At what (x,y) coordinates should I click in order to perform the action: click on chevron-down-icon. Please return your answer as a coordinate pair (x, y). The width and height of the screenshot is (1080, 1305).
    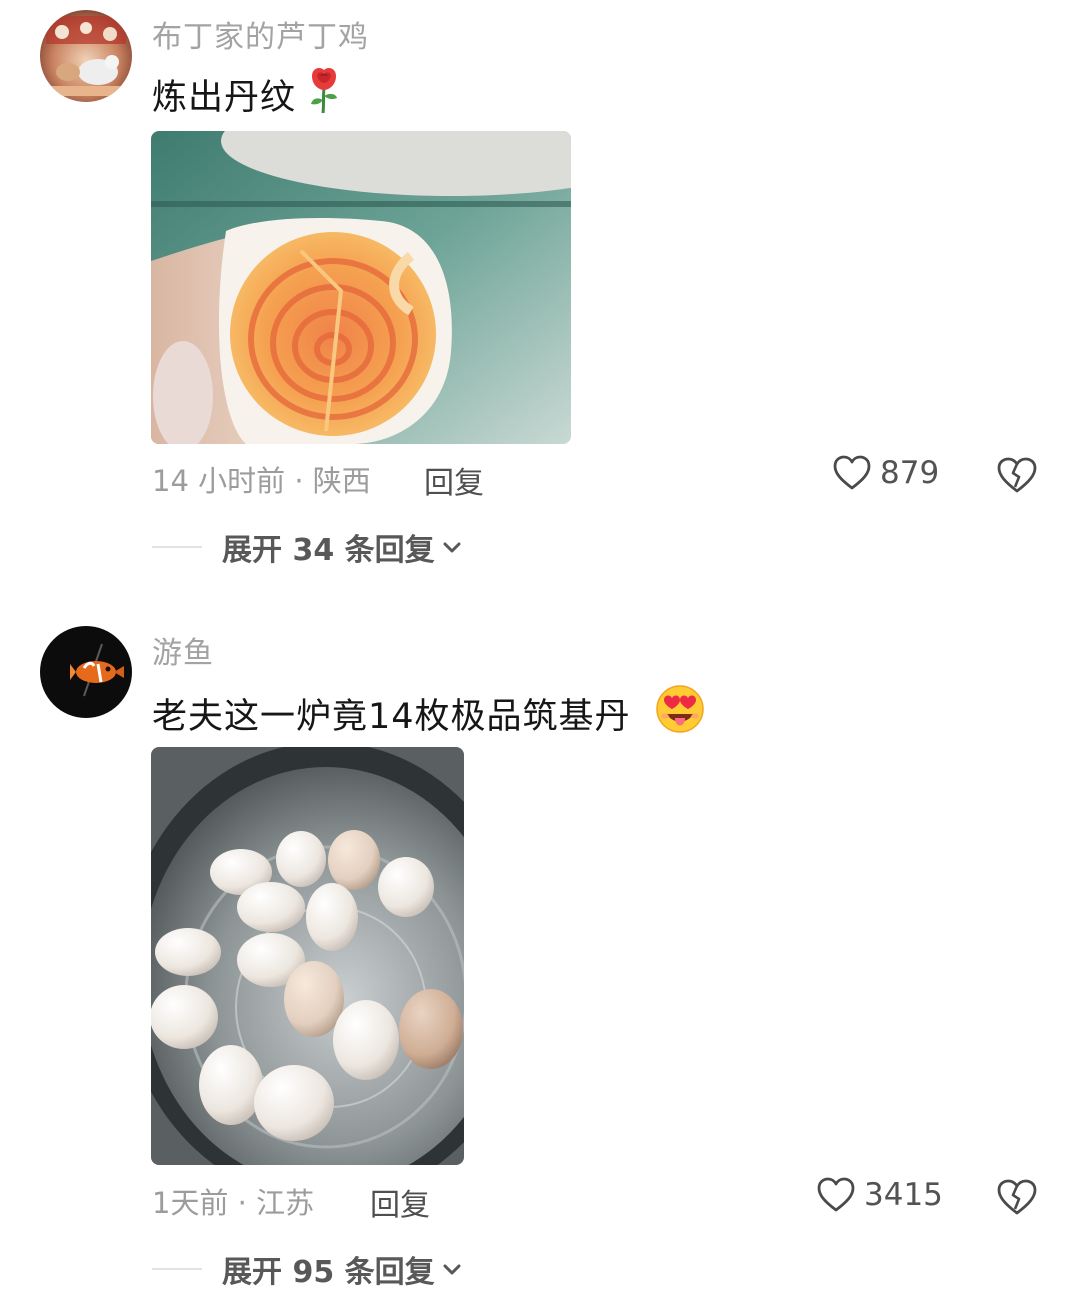
    Looking at the image, I should click on (452, 1269).